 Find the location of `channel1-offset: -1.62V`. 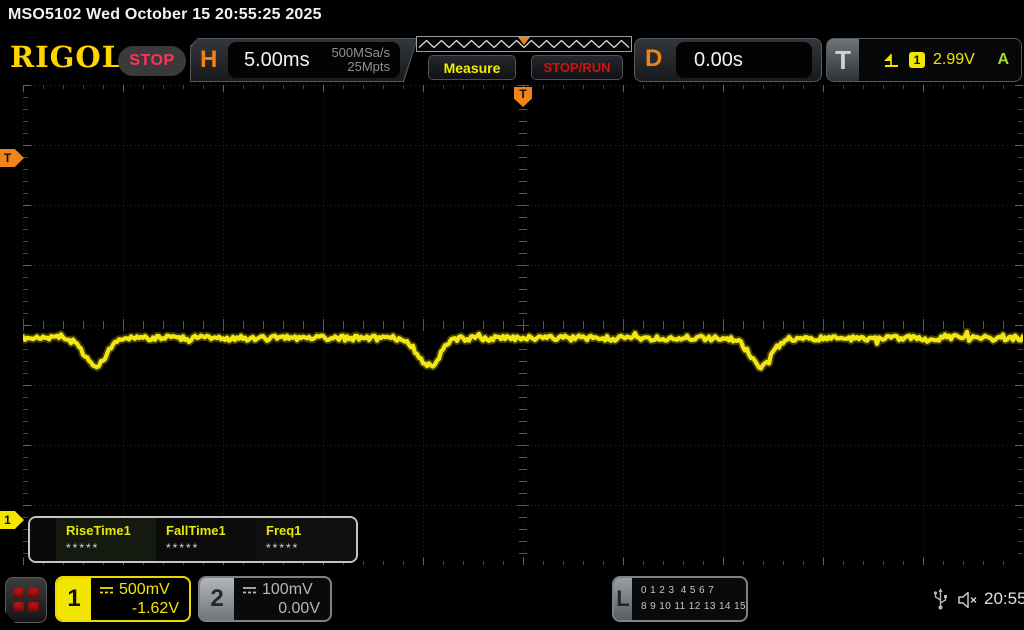

channel1-offset: -1.62V is located at coordinates (155, 608).